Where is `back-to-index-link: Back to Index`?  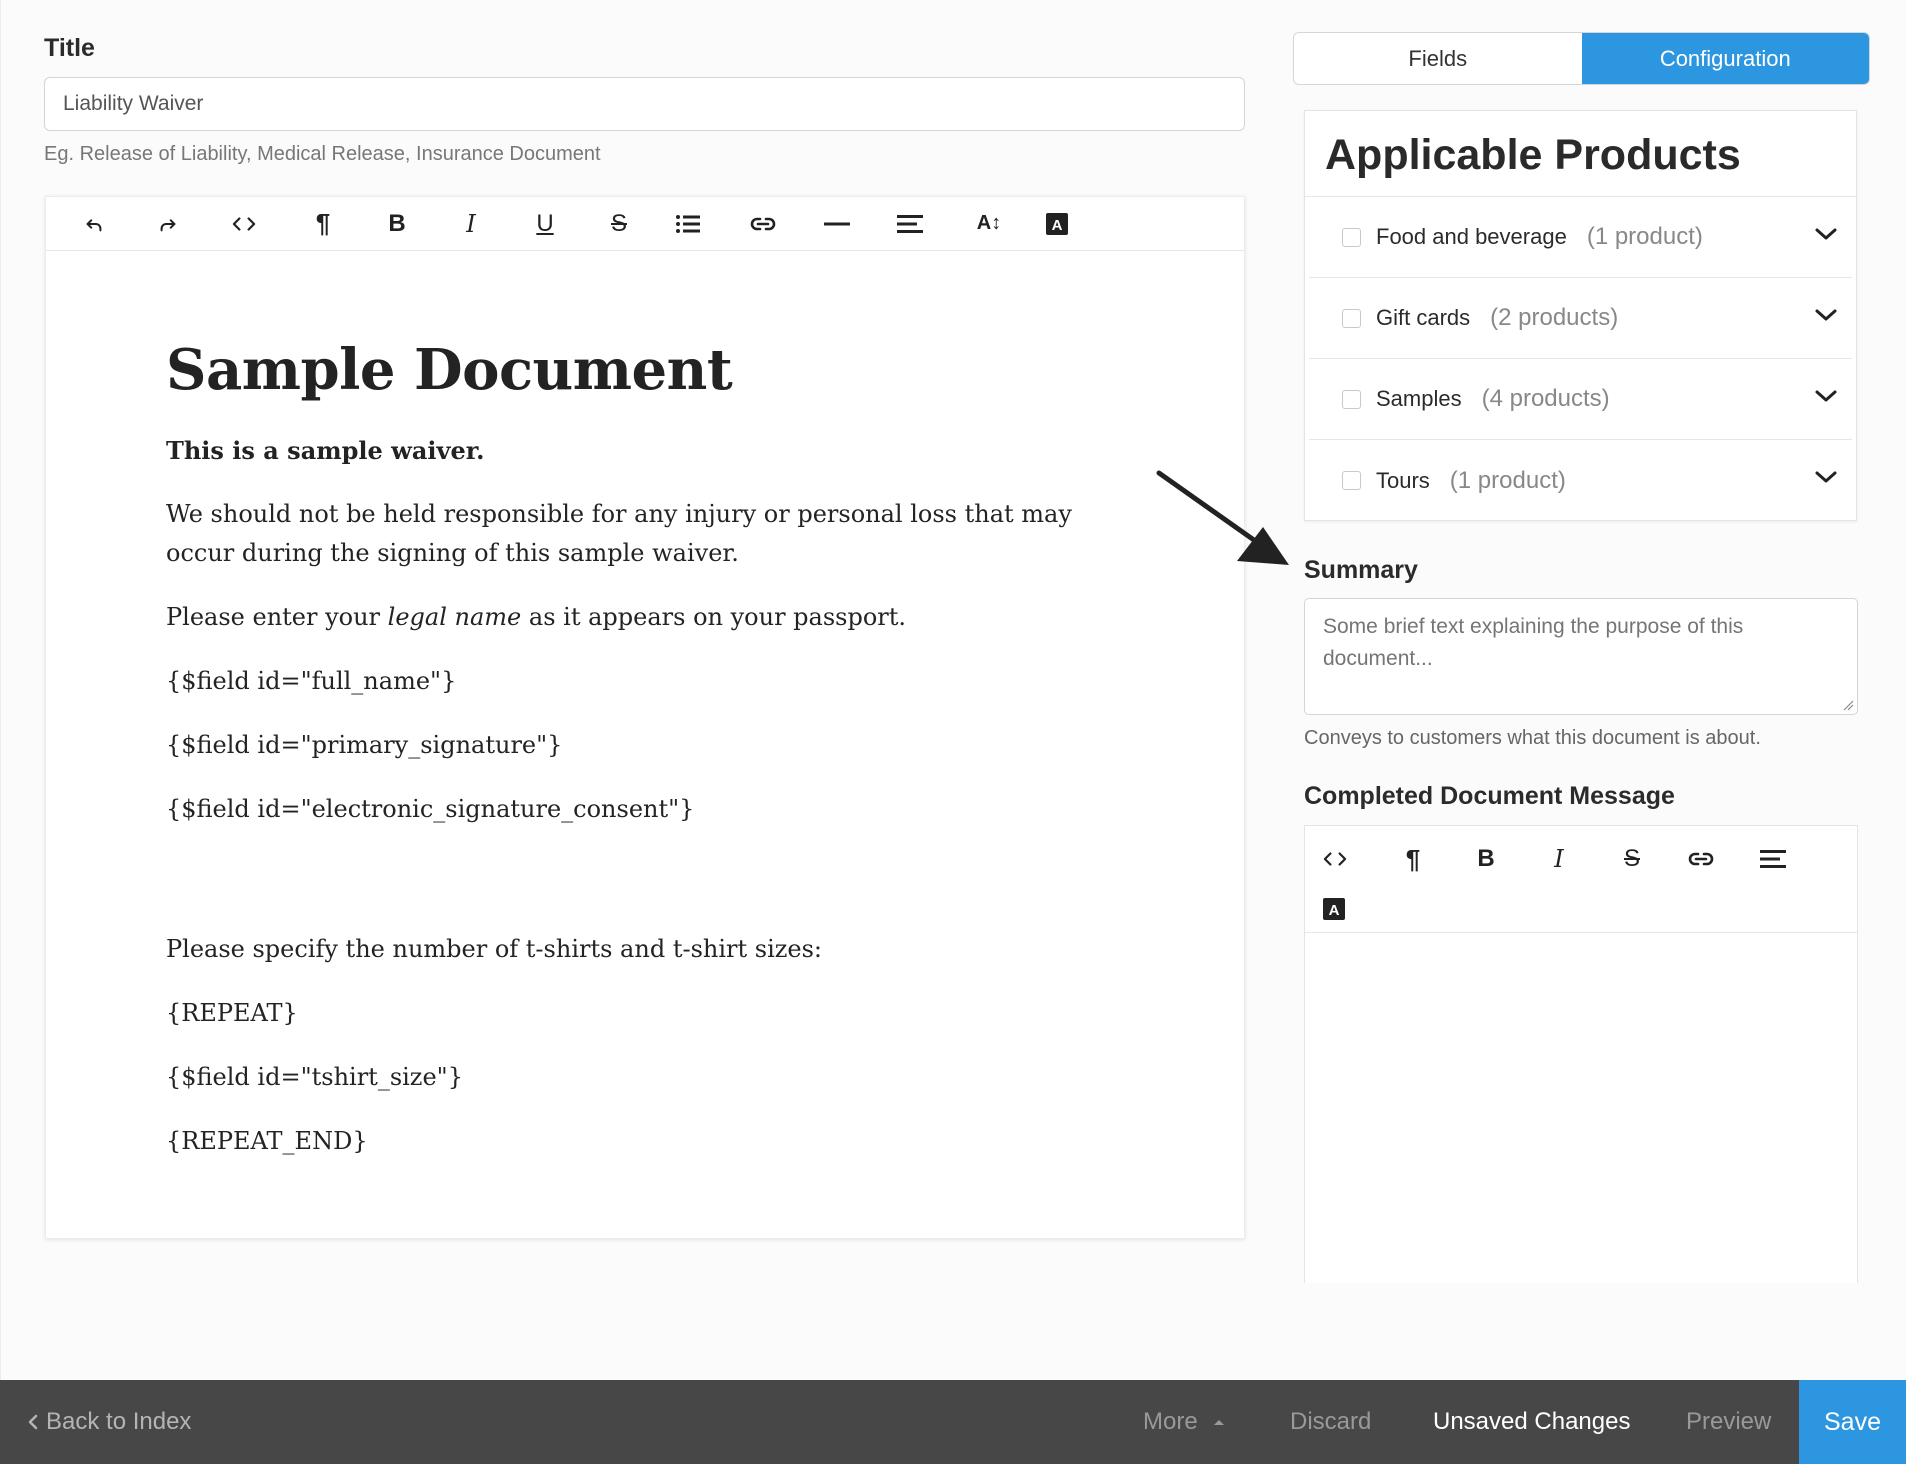 back-to-index-link: Back to Index is located at coordinates (108, 1422).